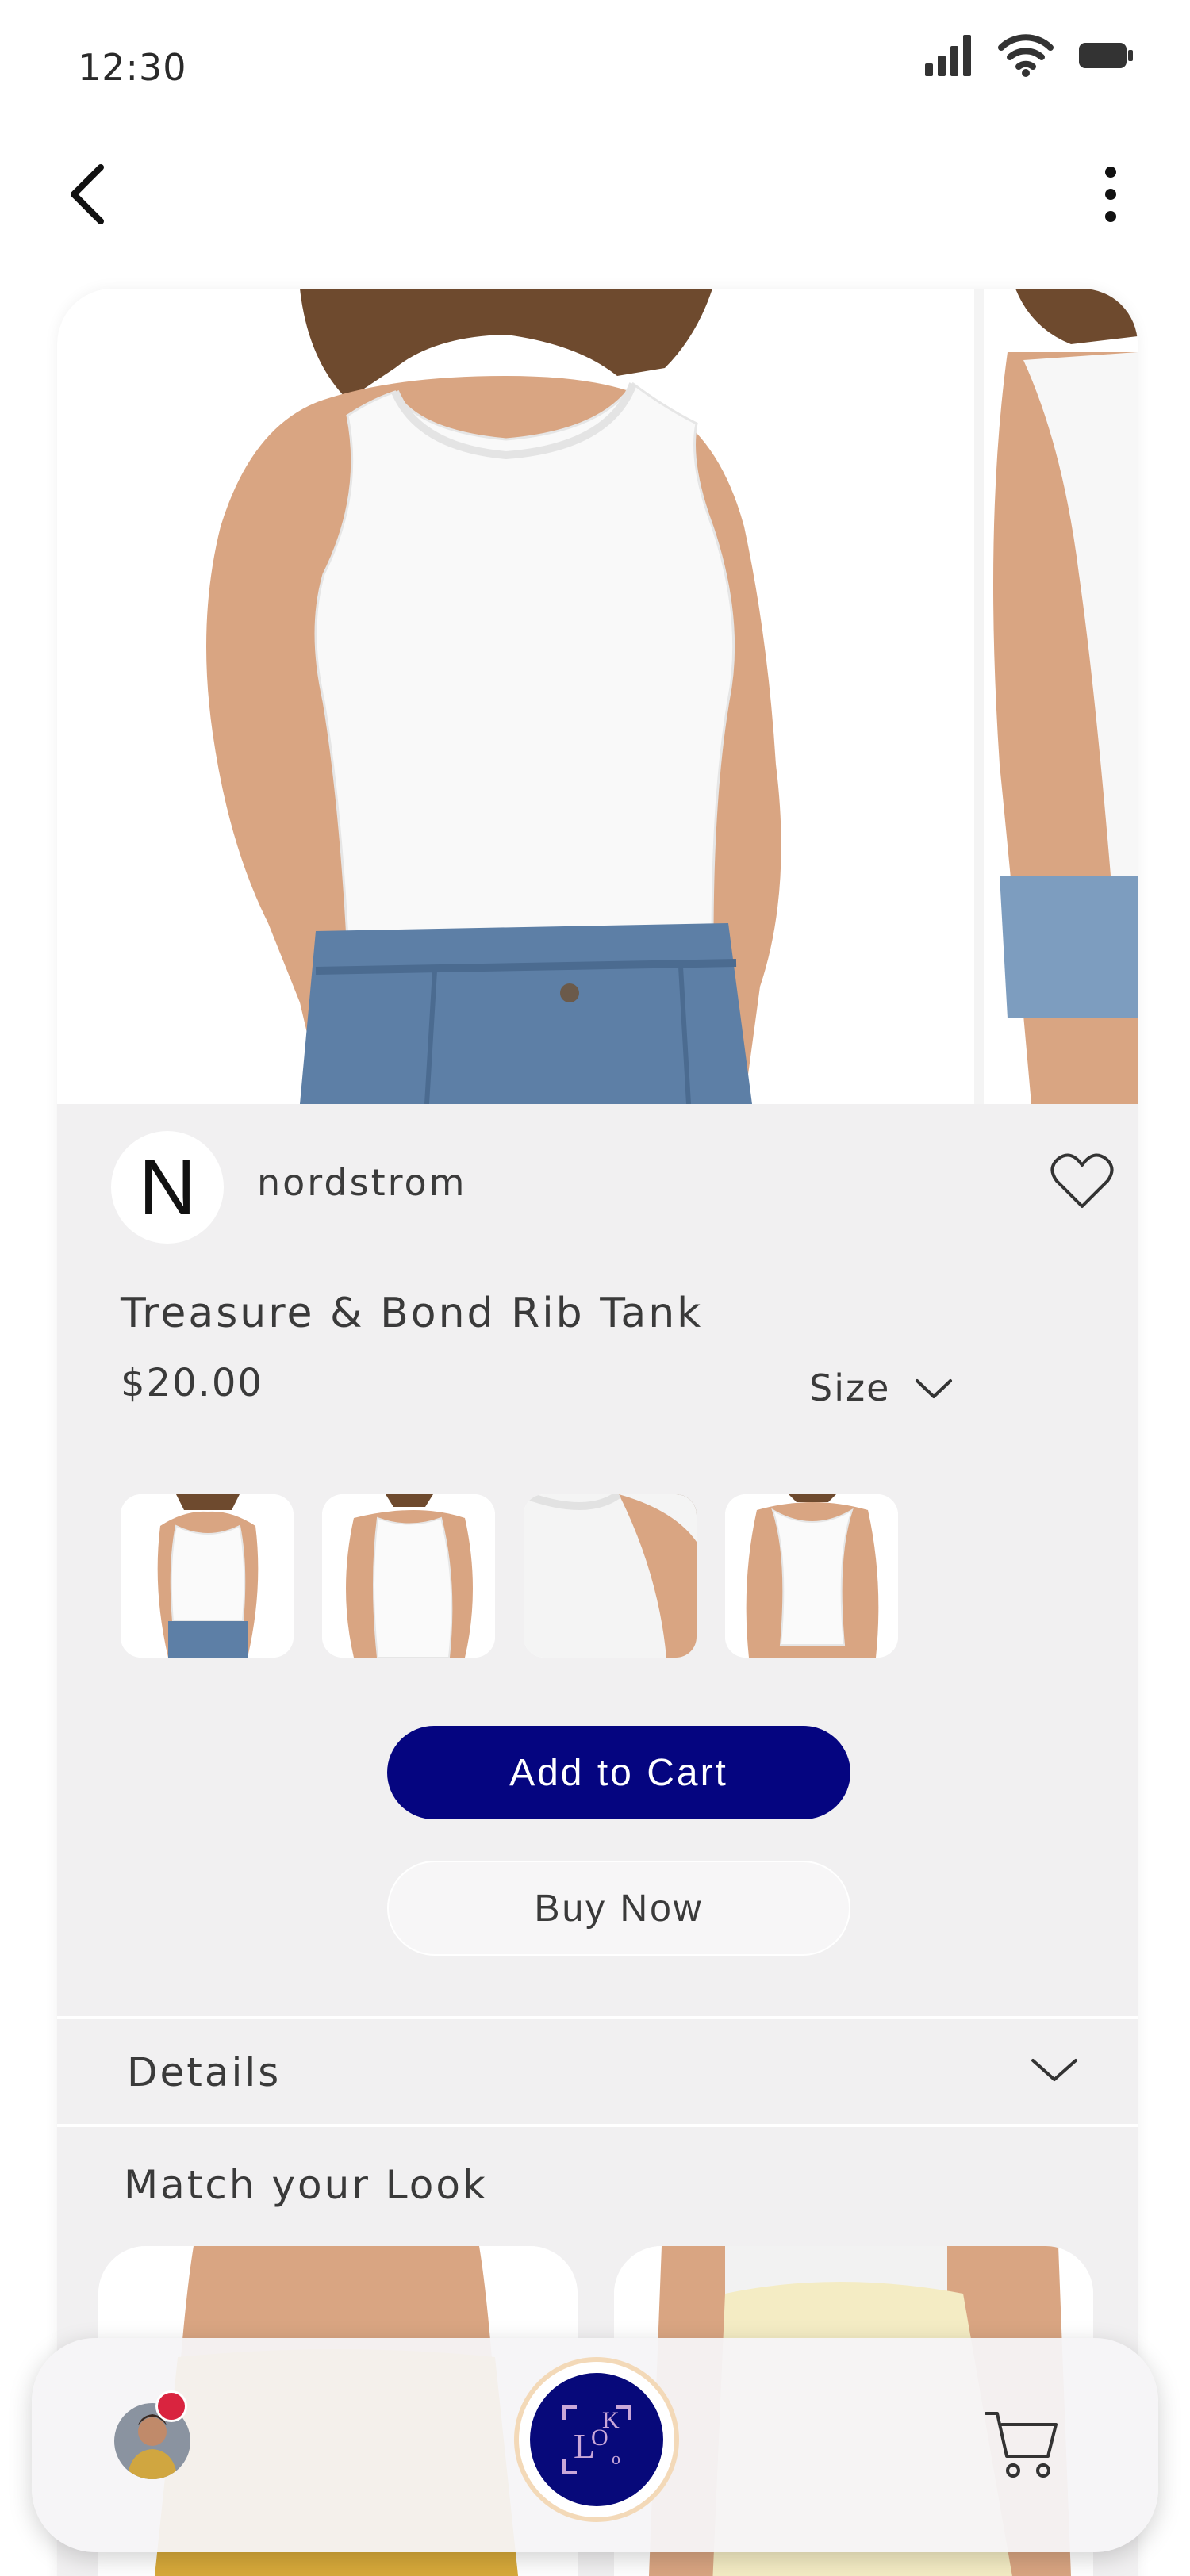 The width and height of the screenshot is (1190, 2576). I want to click on size-dropdown: Size, so click(881, 1388).